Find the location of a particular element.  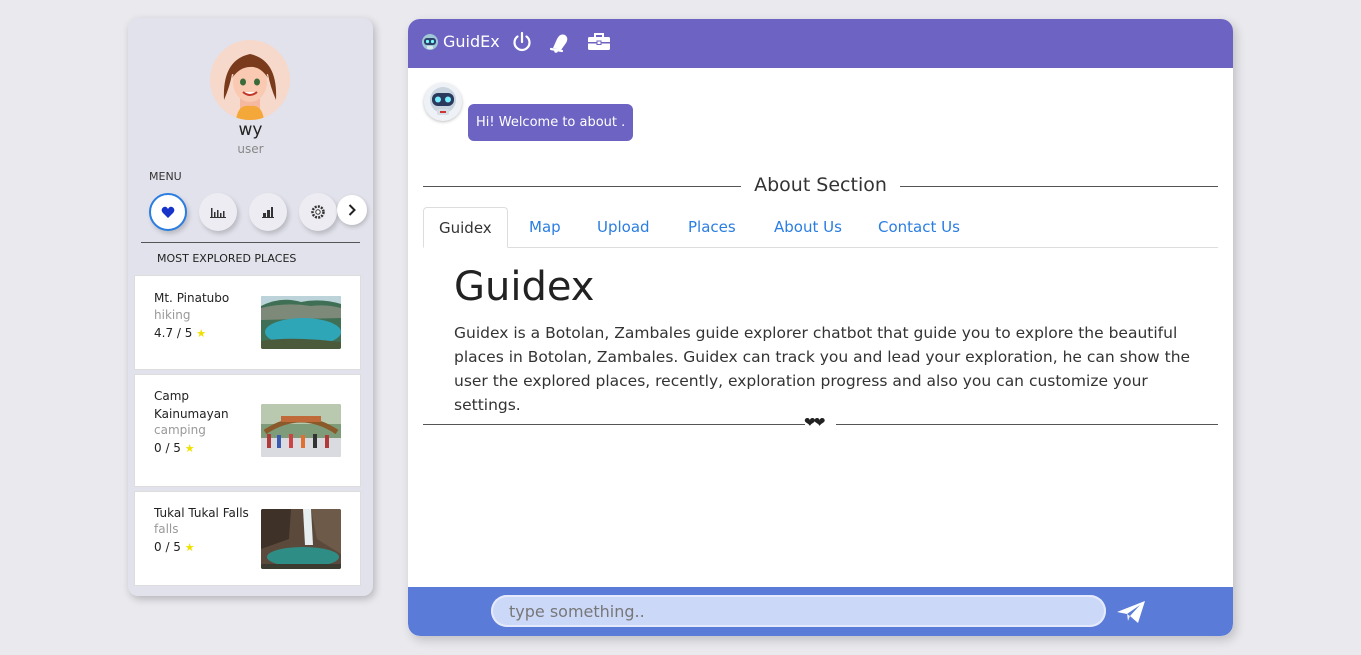

robot-logo-icon is located at coordinates (430, 41).